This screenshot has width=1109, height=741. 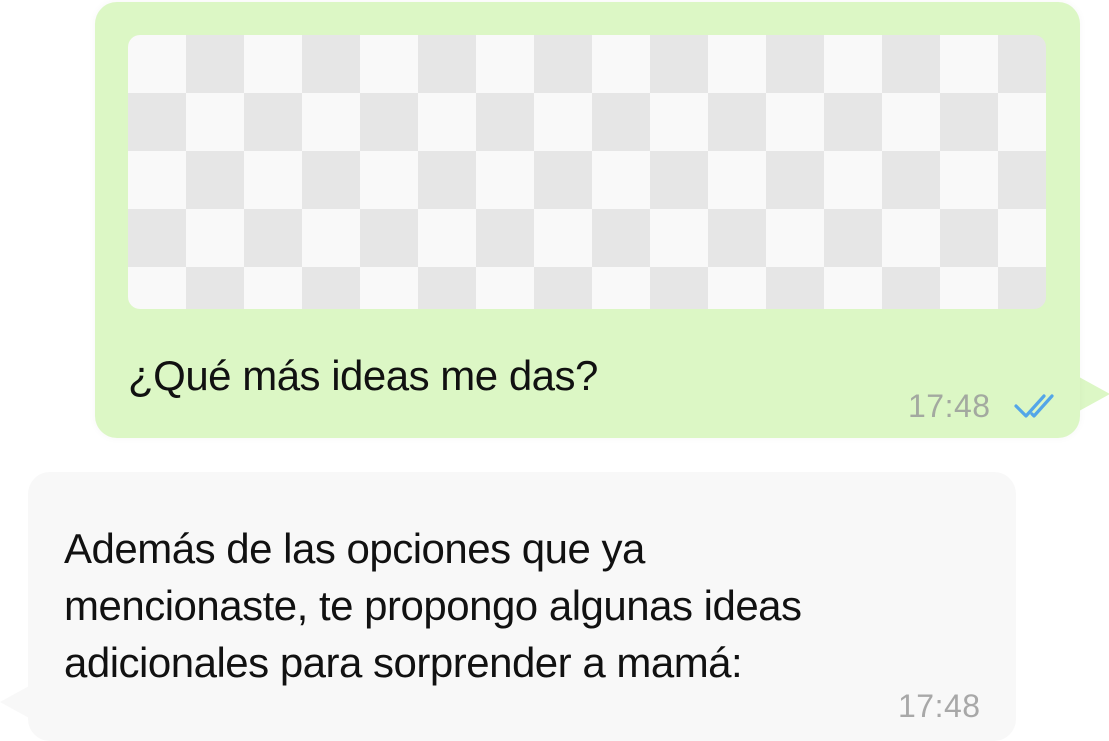 I want to click on received-message-line: mencionaste, te propongo algunas ideas, so click(x=433, y=605).